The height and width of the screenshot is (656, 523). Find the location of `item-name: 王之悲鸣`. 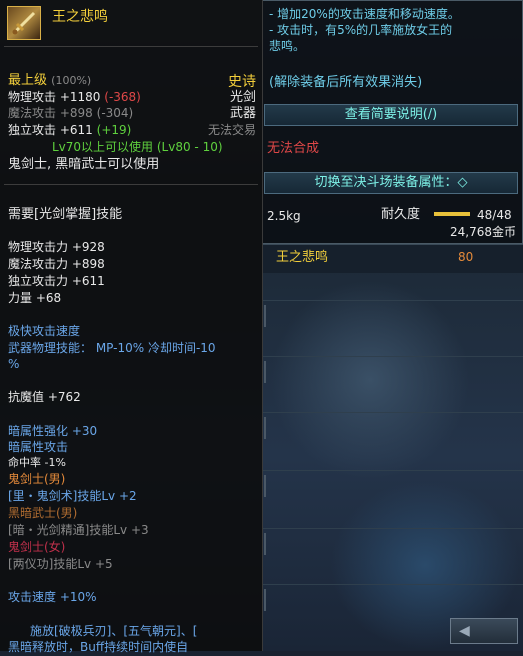

item-name: 王之悲鸣 is located at coordinates (80, 17).